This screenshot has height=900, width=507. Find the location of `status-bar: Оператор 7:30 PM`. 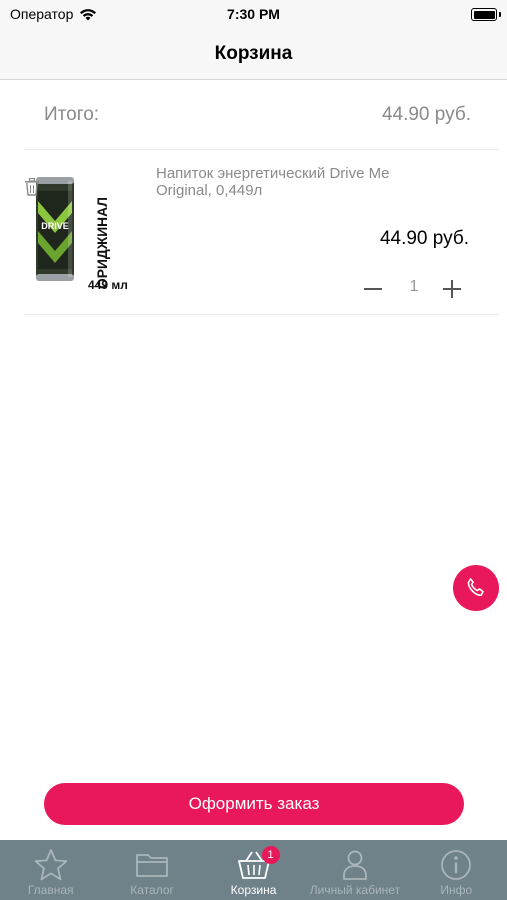

status-bar: Оператор 7:30 PM is located at coordinates (253, 15).